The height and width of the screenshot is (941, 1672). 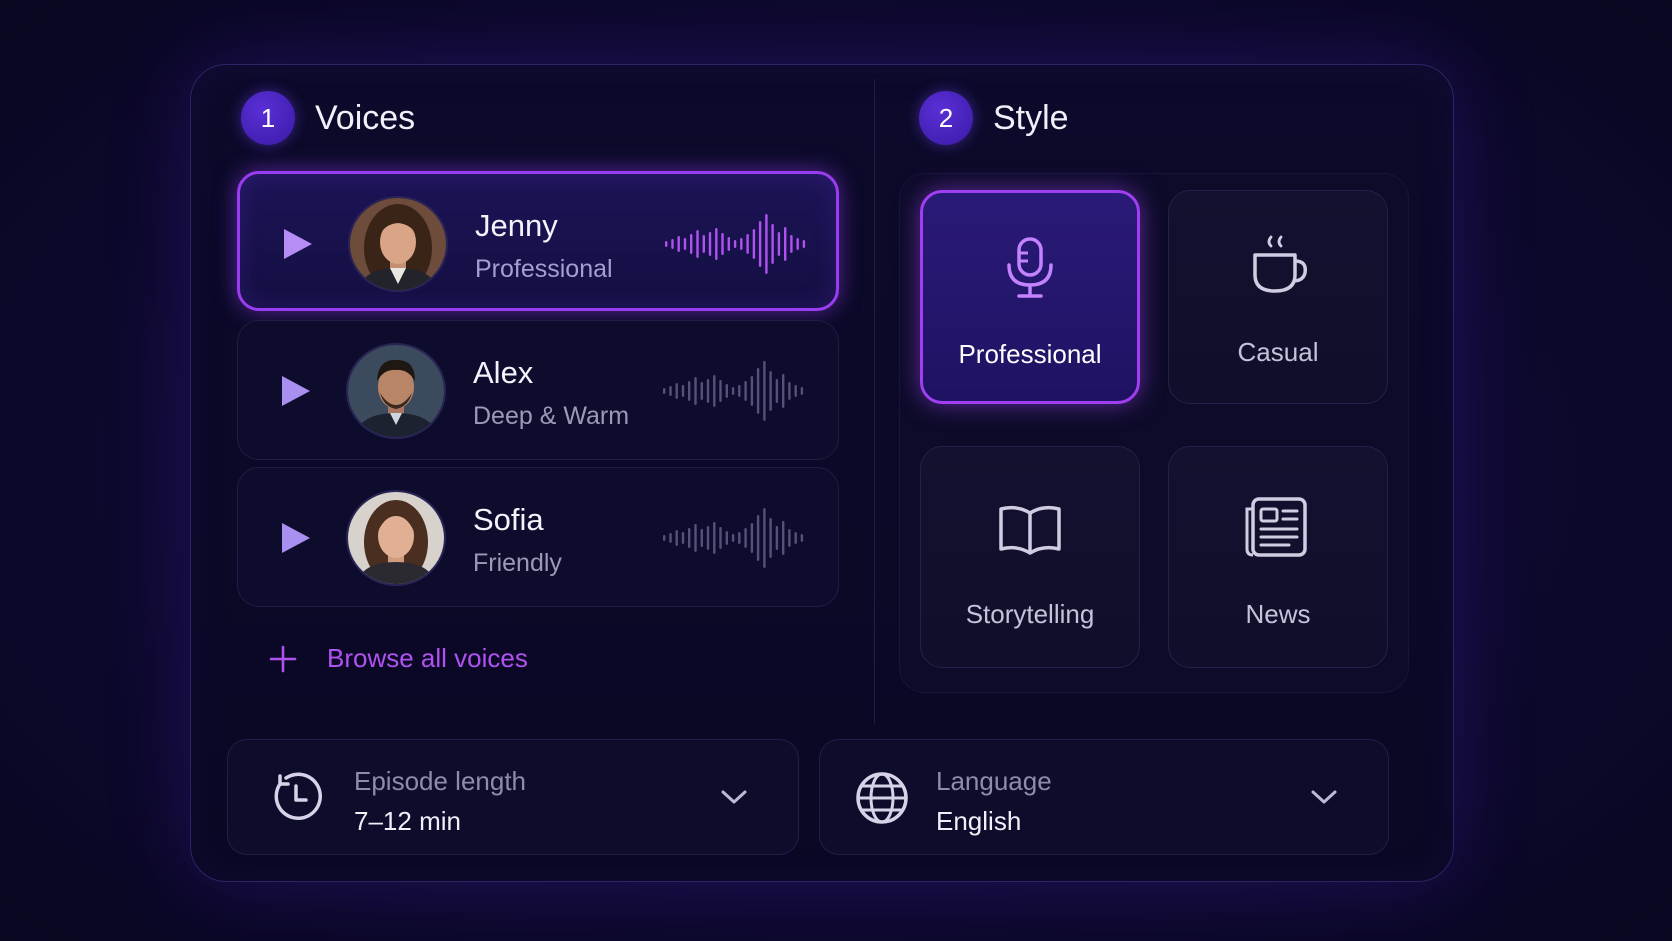 I want to click on chevron-down-icon, so click(x=734, y=797).